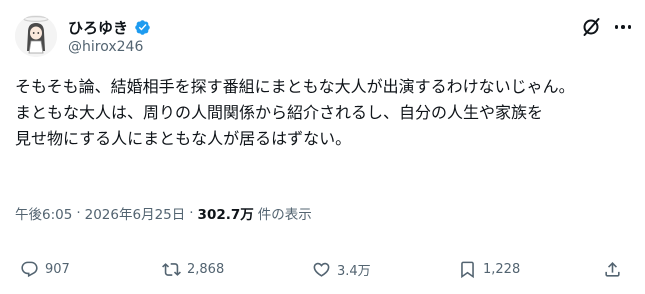 This screenshot has width=645, height=294. Describe the element at coordinates (43, 213) in the screenshot. I see `post-time: 午後6:05` at that location.